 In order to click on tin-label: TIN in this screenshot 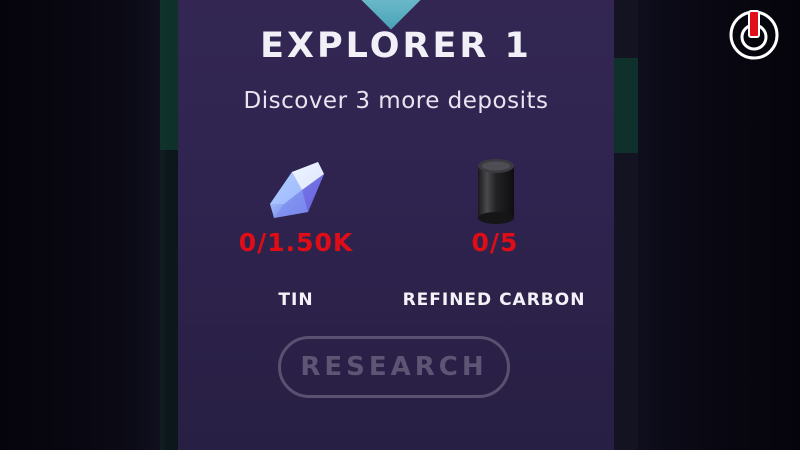, I will do `click(296, 300)`.